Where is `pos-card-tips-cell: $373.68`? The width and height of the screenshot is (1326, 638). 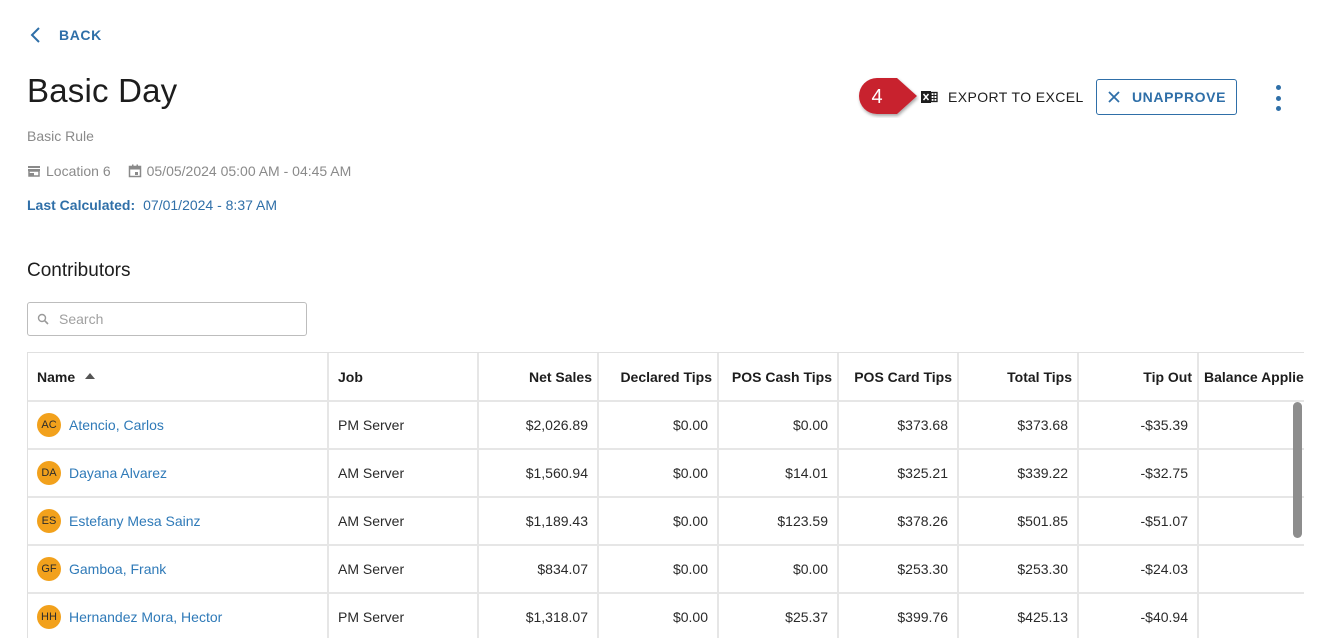 pos-card-tips-cell: $373.68 is located at coordinates (898, 425).